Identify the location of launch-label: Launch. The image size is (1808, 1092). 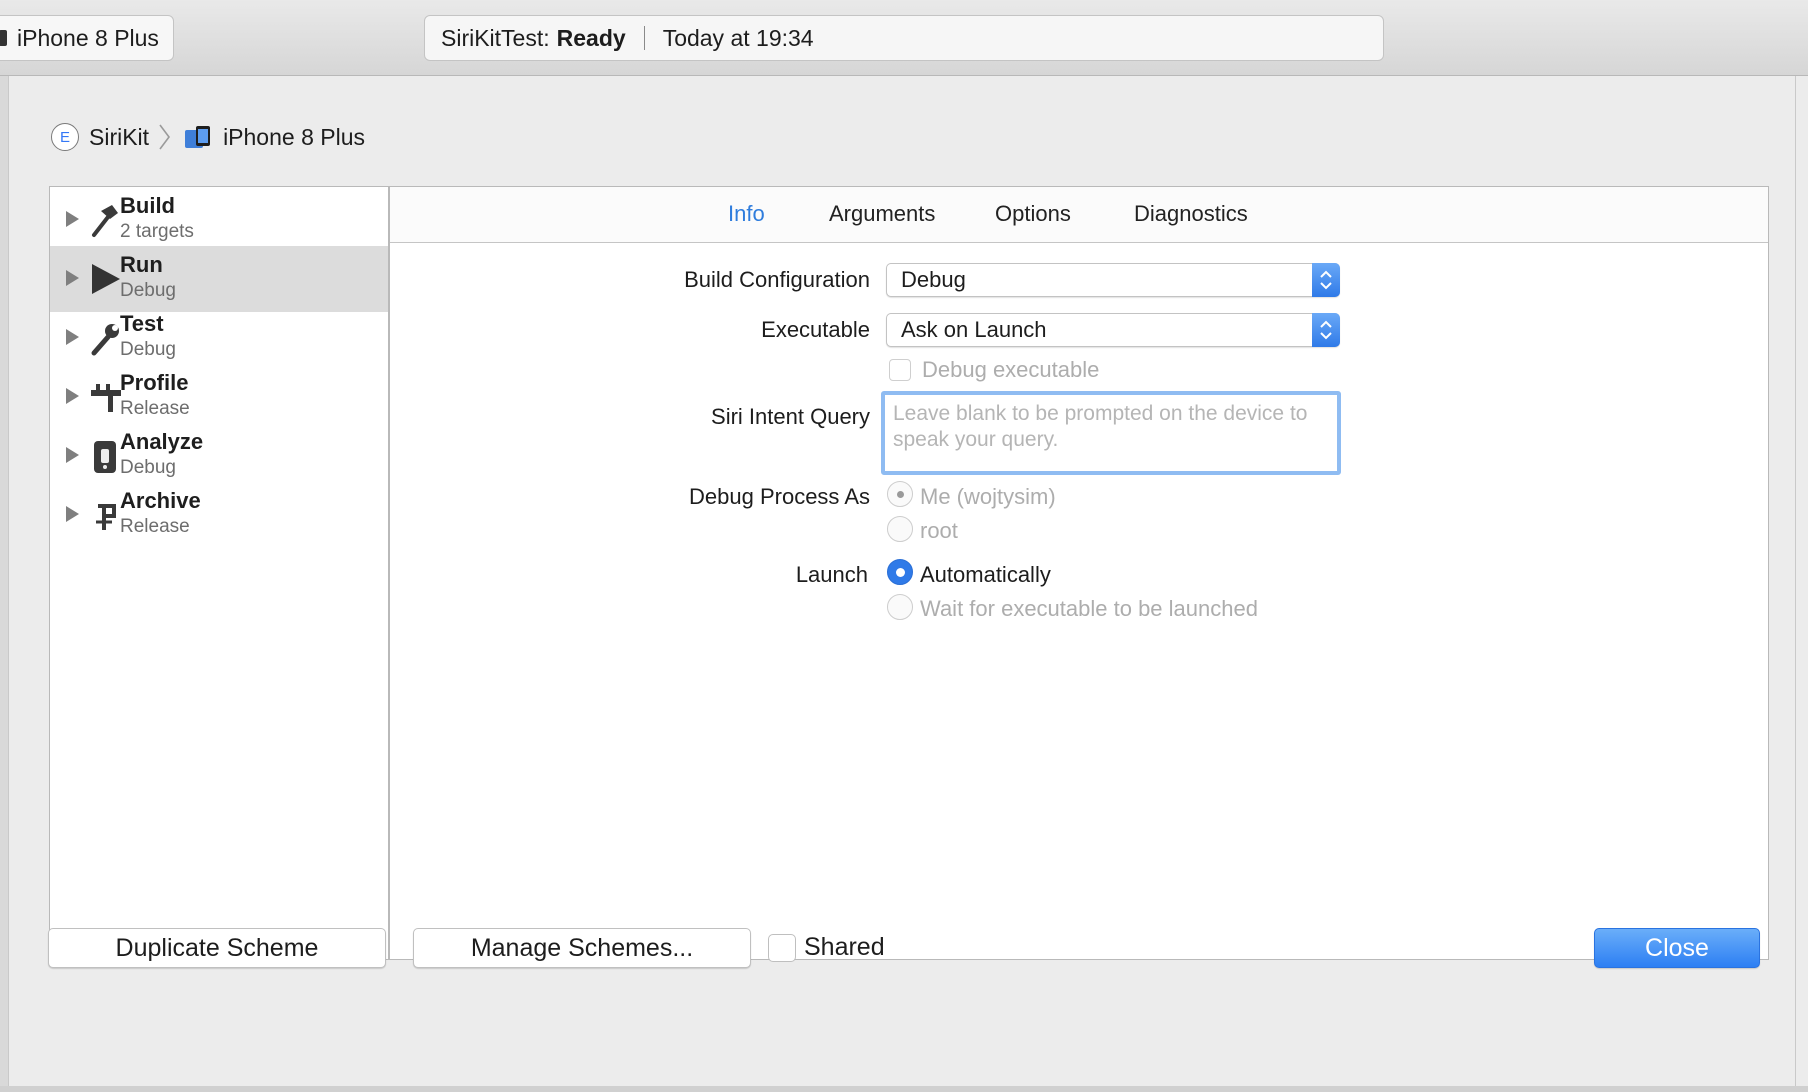
(831, 574).